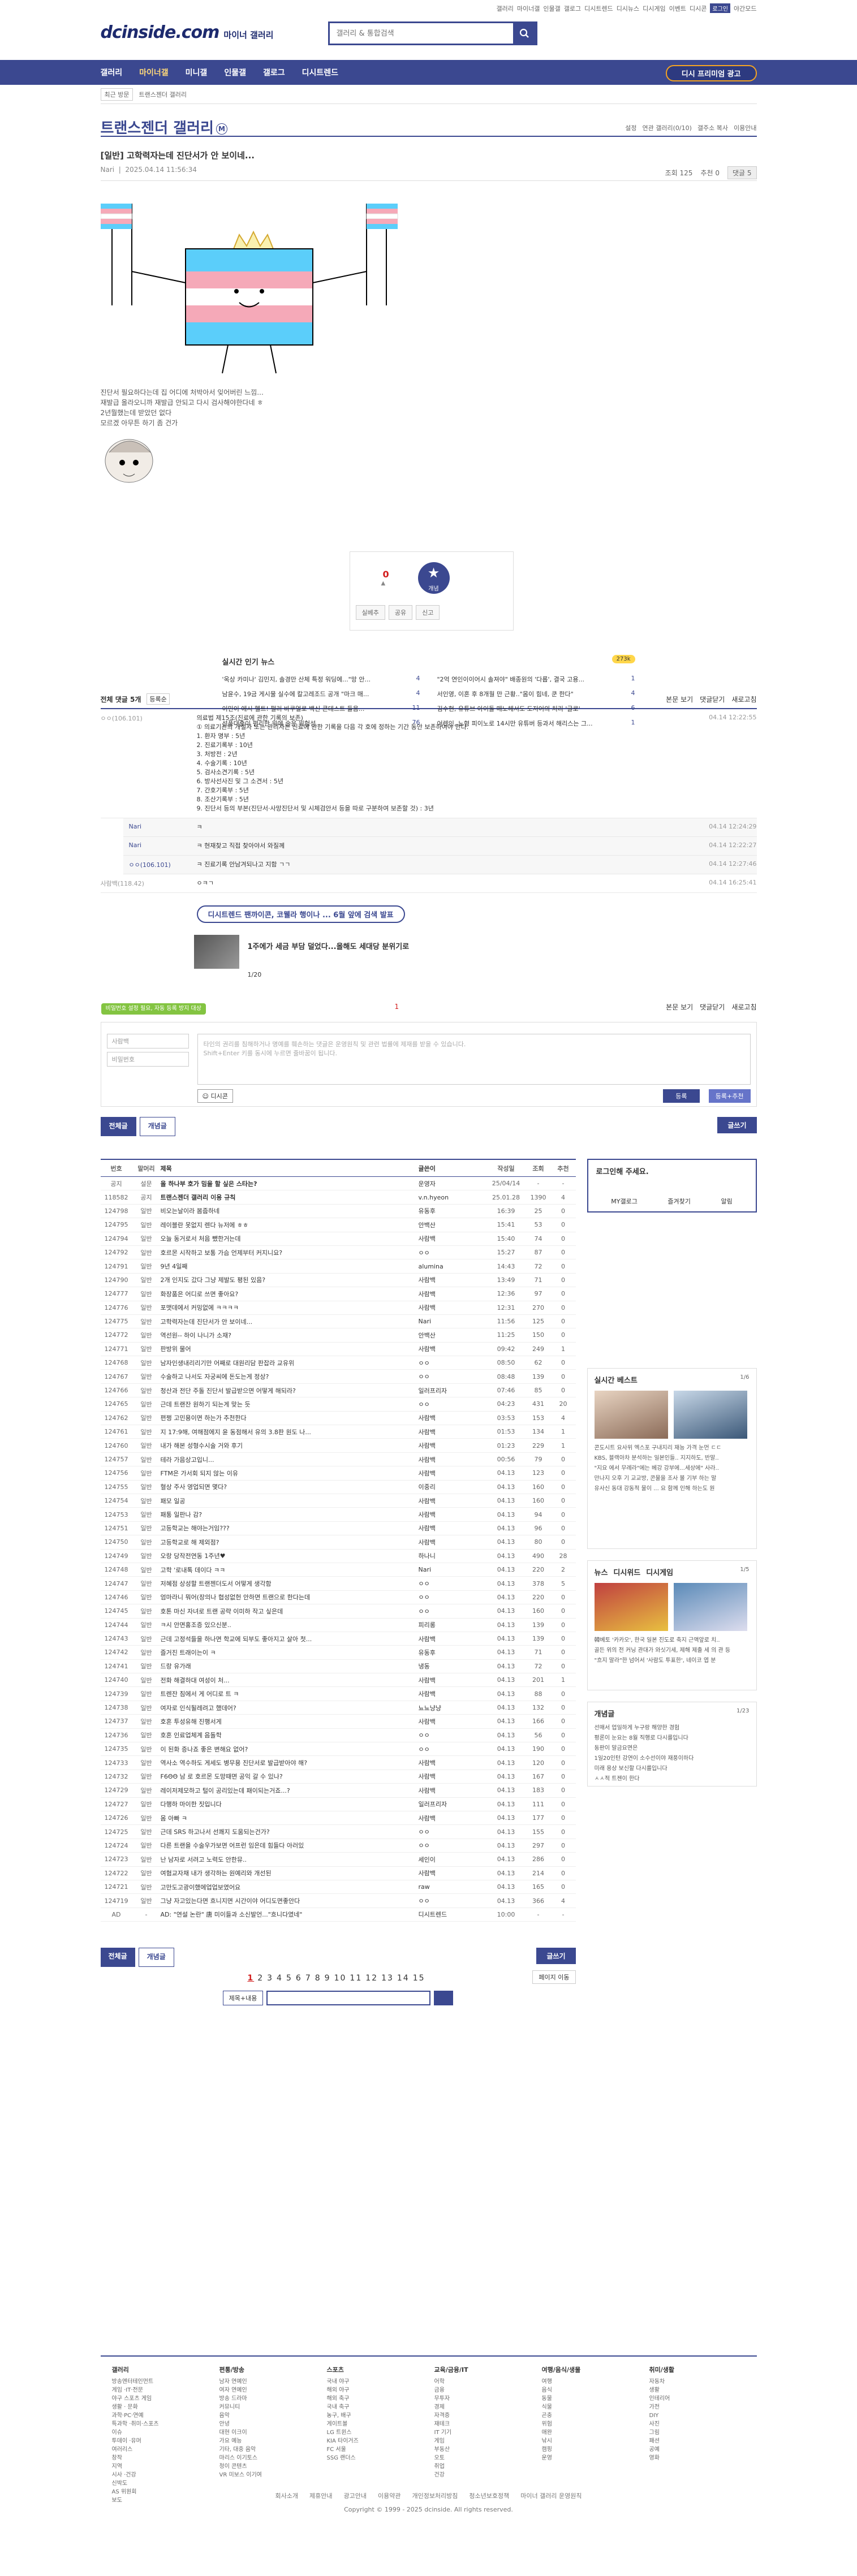 The height and width of the screenshot is (2576, 857). Describe the element at coordinates (300, 914) in the screenshot. I see `trend-ad-pill: 디시트렌드 팬까이콘, 코웰라 행이나 ... 6월 앞에 검색 발표` at that location.